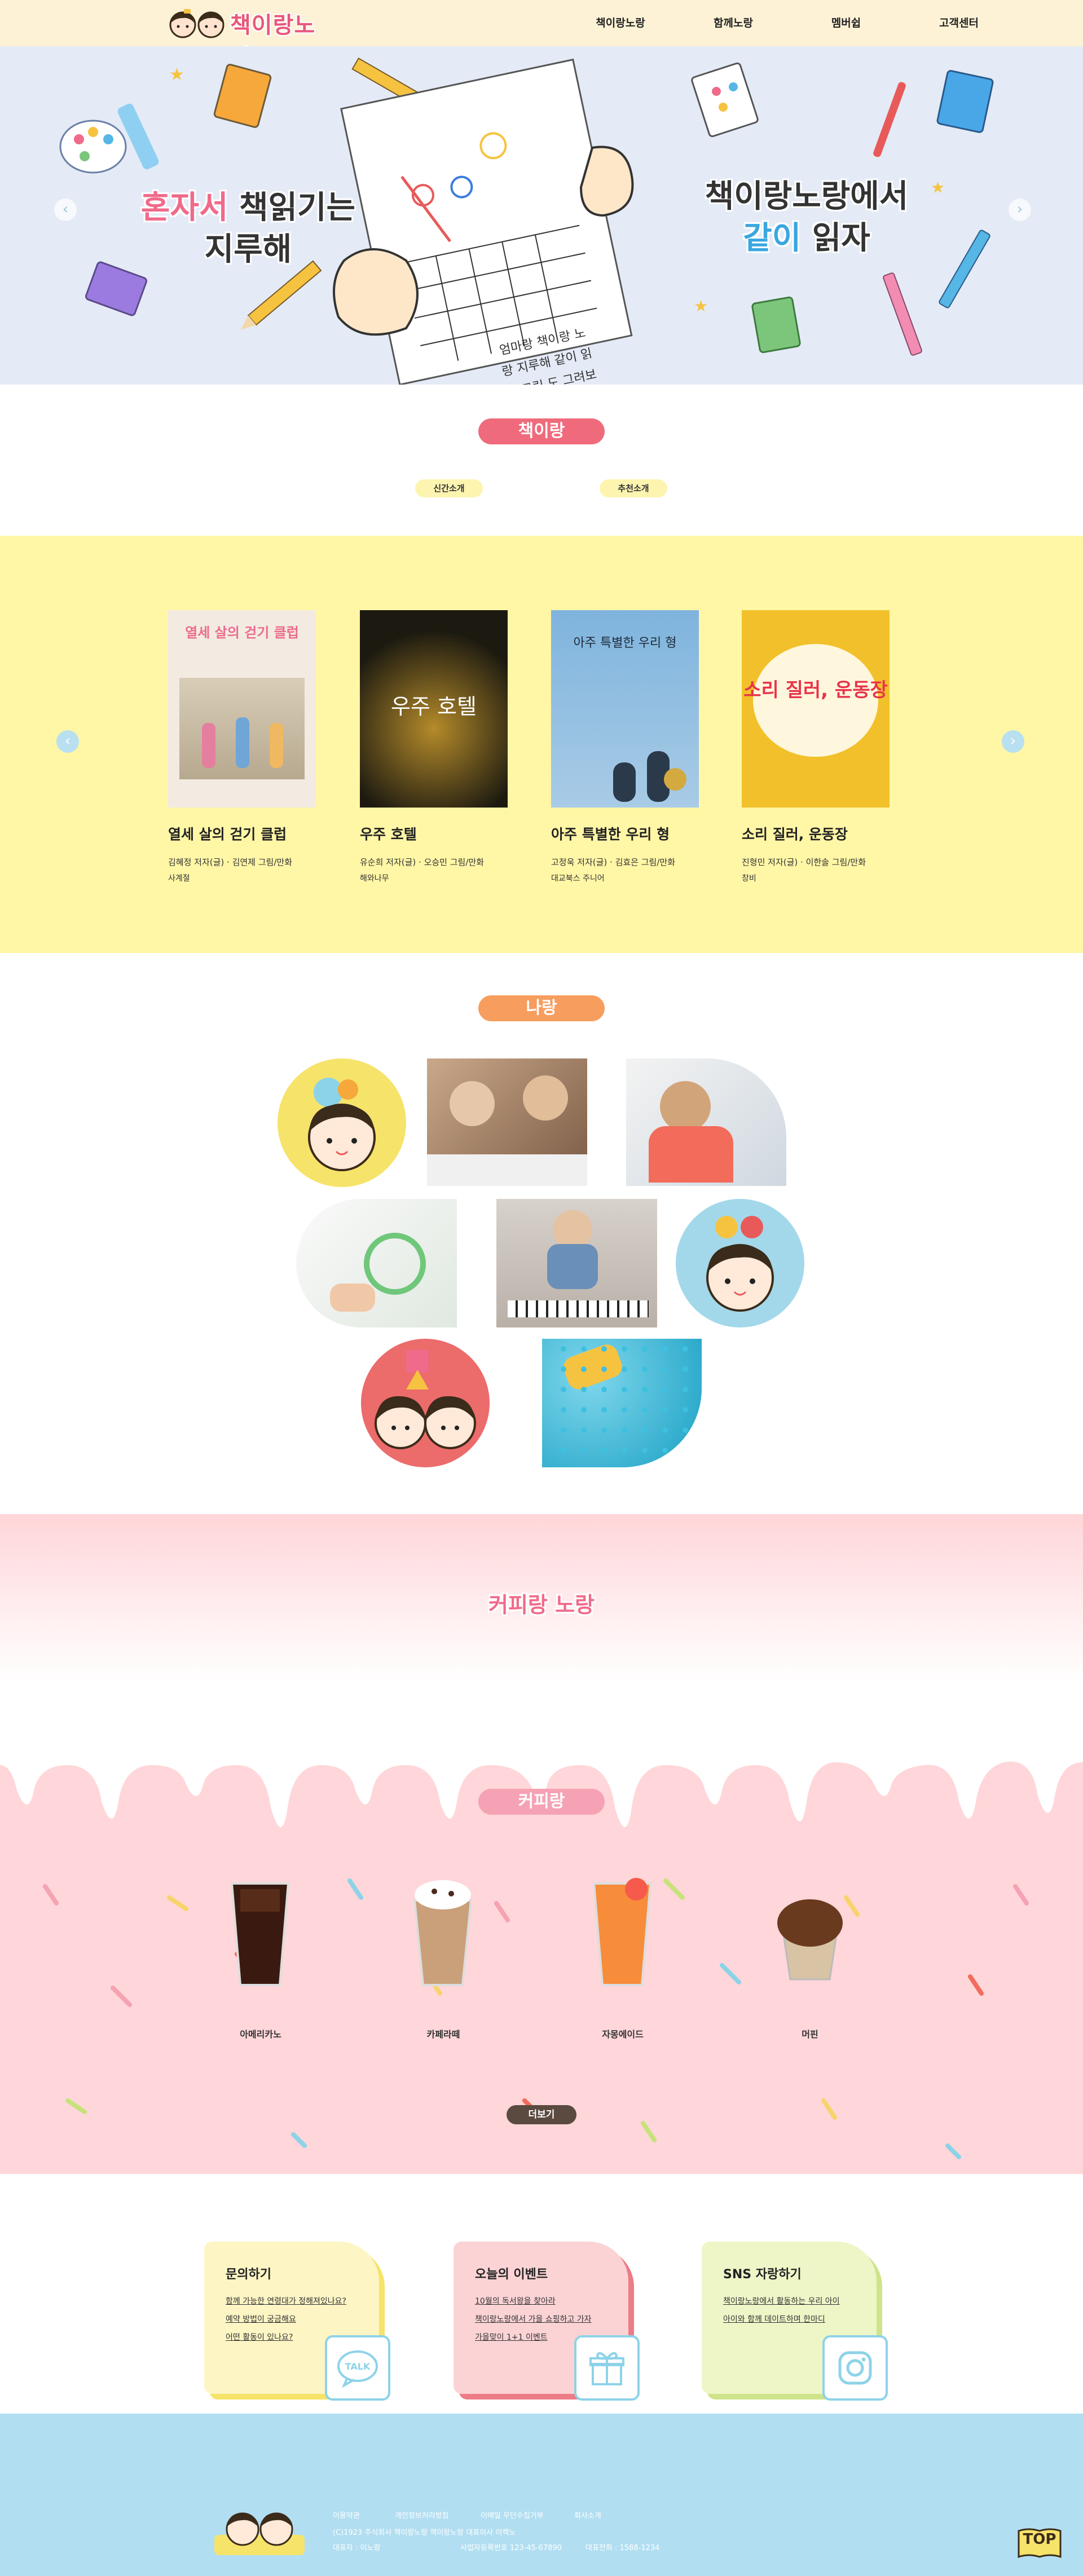 The width and height of the screenshot is (1083, 2576). Describe the element at coordinates (1013, 741) in the screenshot. I see `book-next-button: ›` at that location.